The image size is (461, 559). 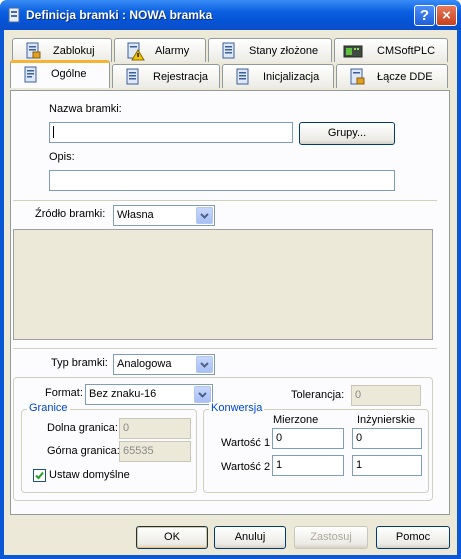 What do you see at coordinates (387, 465) in the screenshot?
I see `value2-engineering-input: 1` at bounding box center [387, 465].